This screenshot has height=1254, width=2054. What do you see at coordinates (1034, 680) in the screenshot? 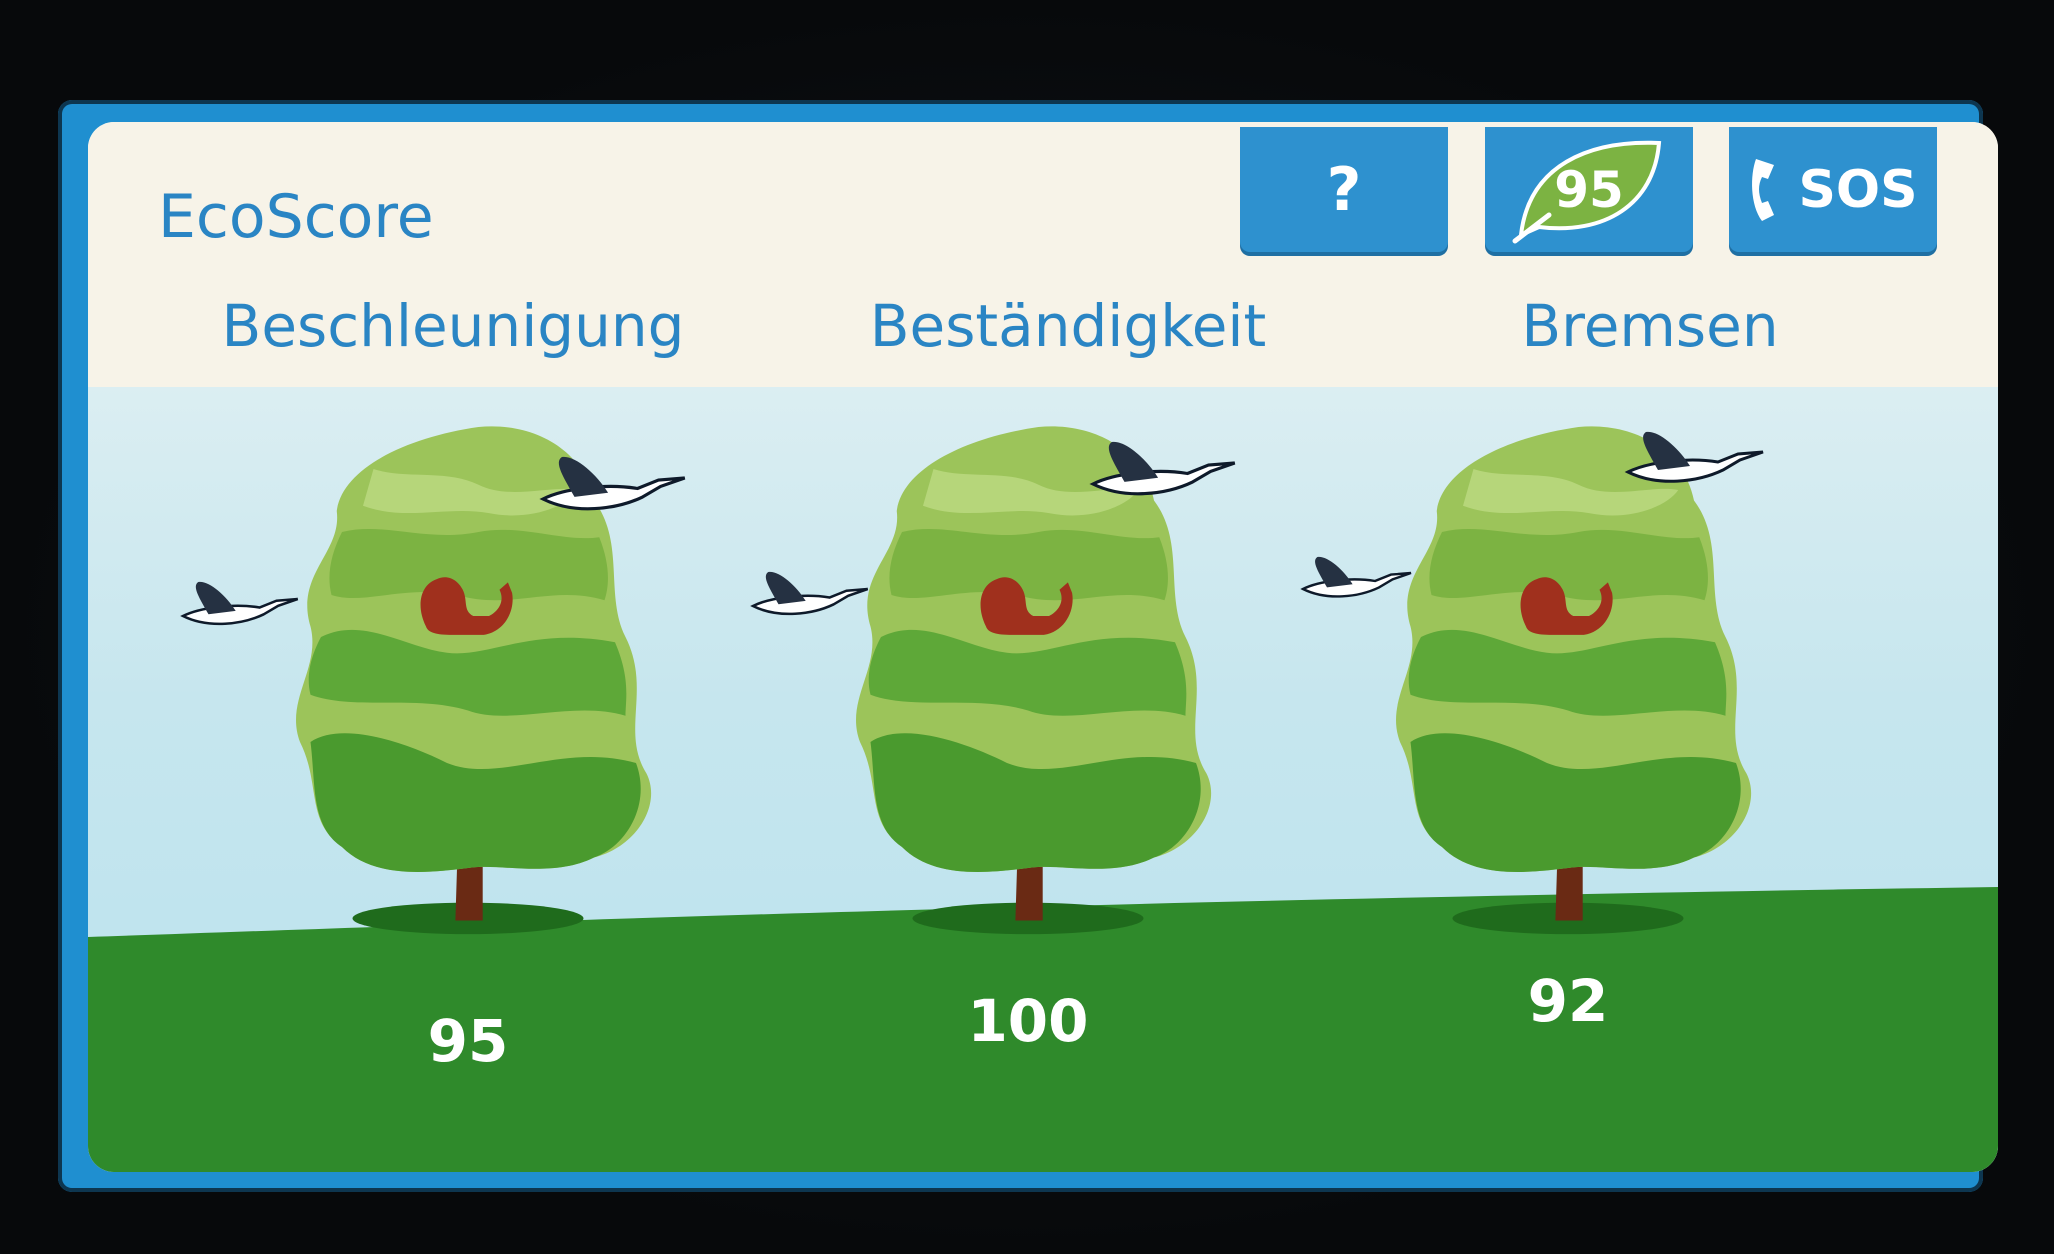
I see `tree-consistency` at bounding box center [1034, 680].